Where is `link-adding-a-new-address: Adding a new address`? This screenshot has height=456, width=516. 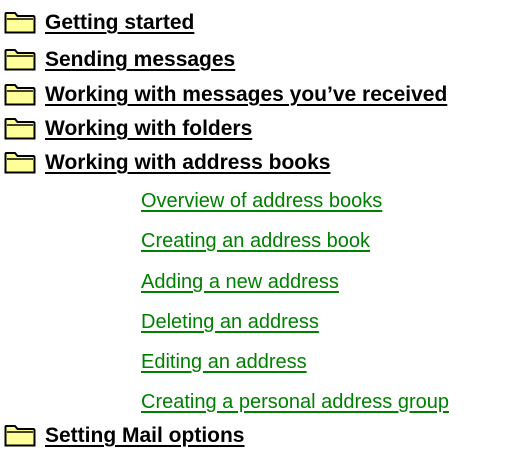 link-adding-a-new-address: Adding a new address is located at coordinates (240, 282).